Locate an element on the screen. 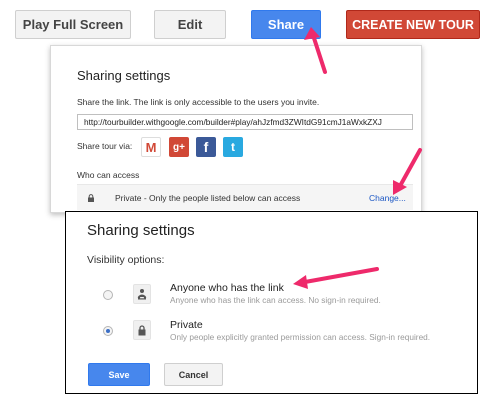 This screenshot has width=482, height=395. twitter-icon: t is located at coordinates (233, 147).